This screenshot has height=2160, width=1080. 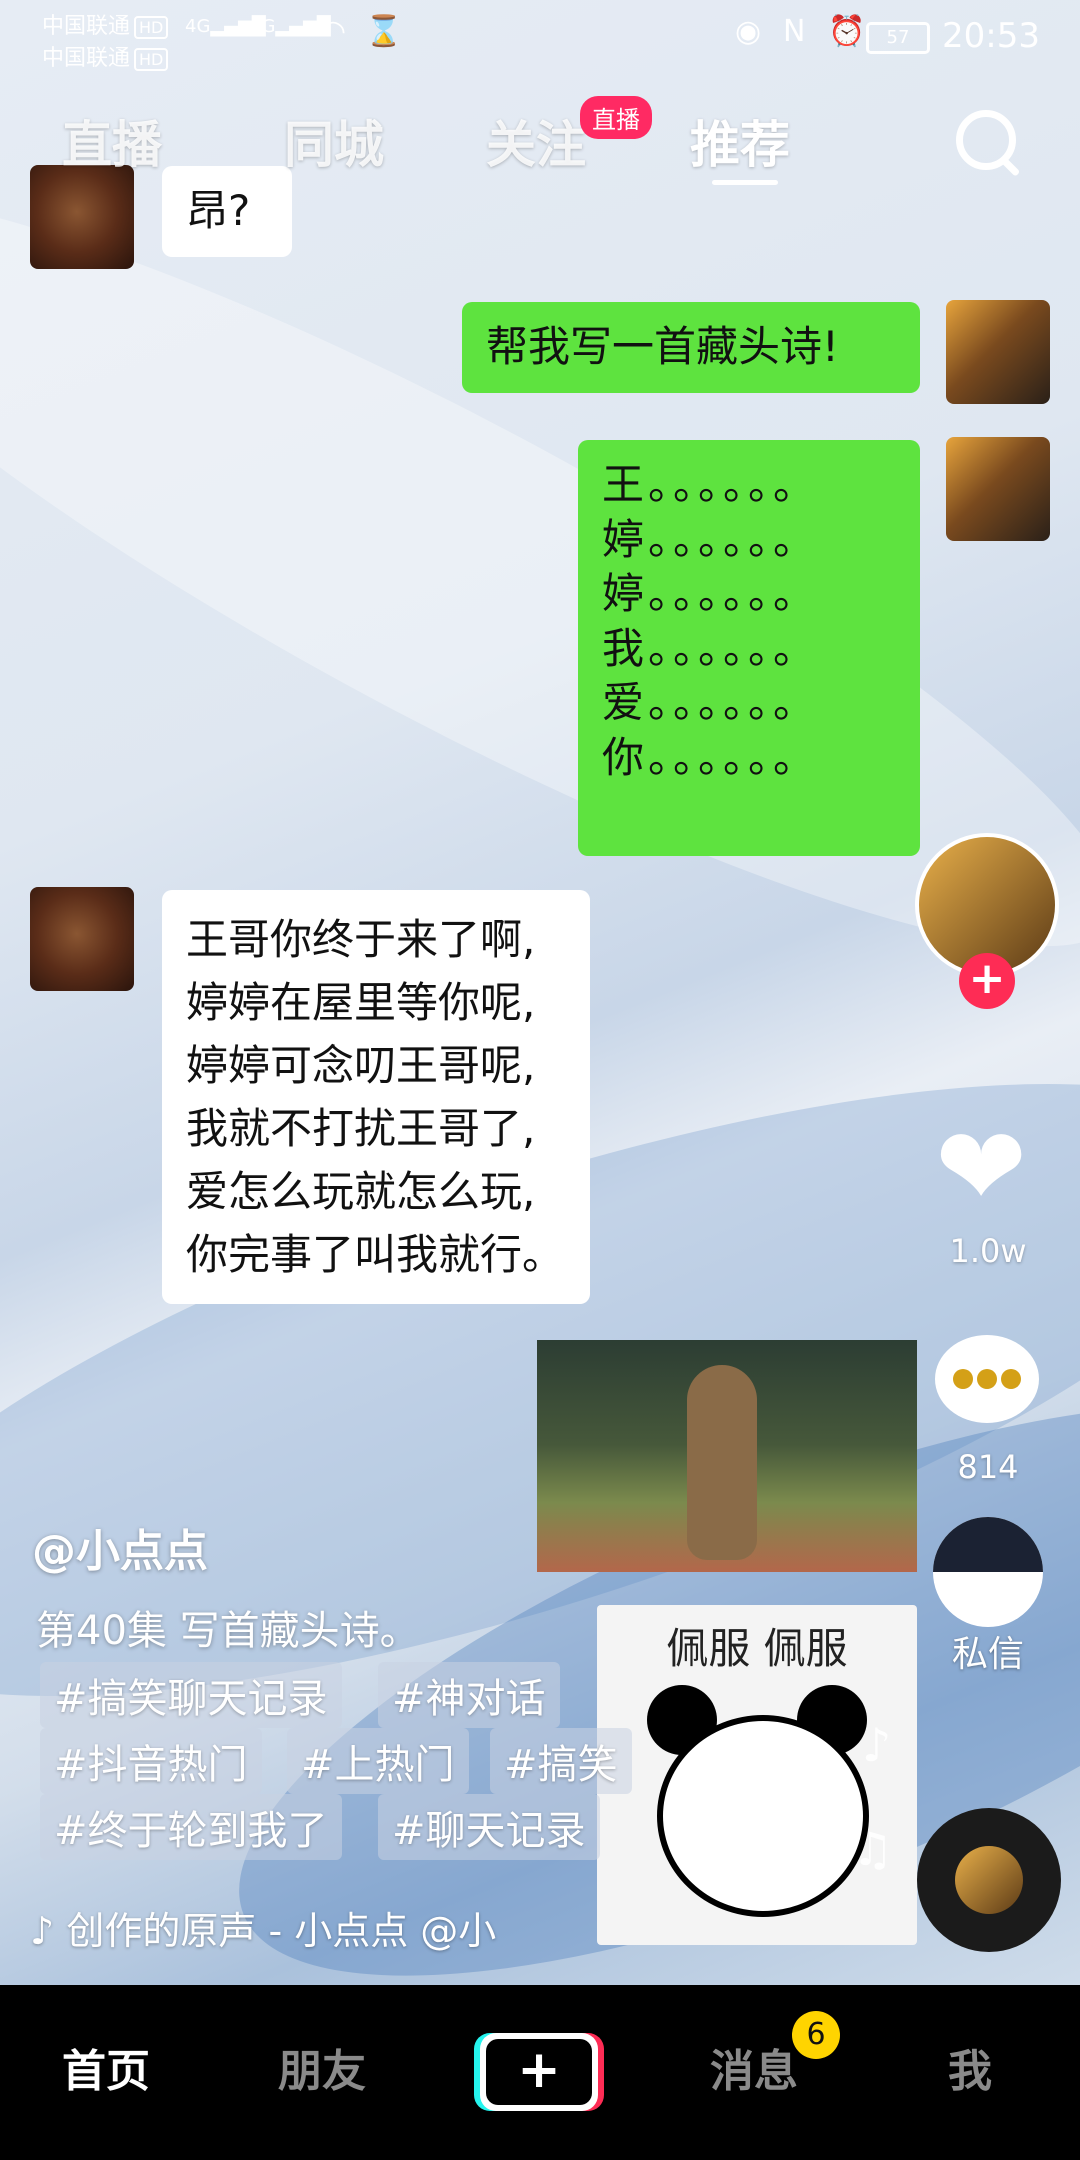 I want to click on follow-button: +, so click(x=987, y=981).